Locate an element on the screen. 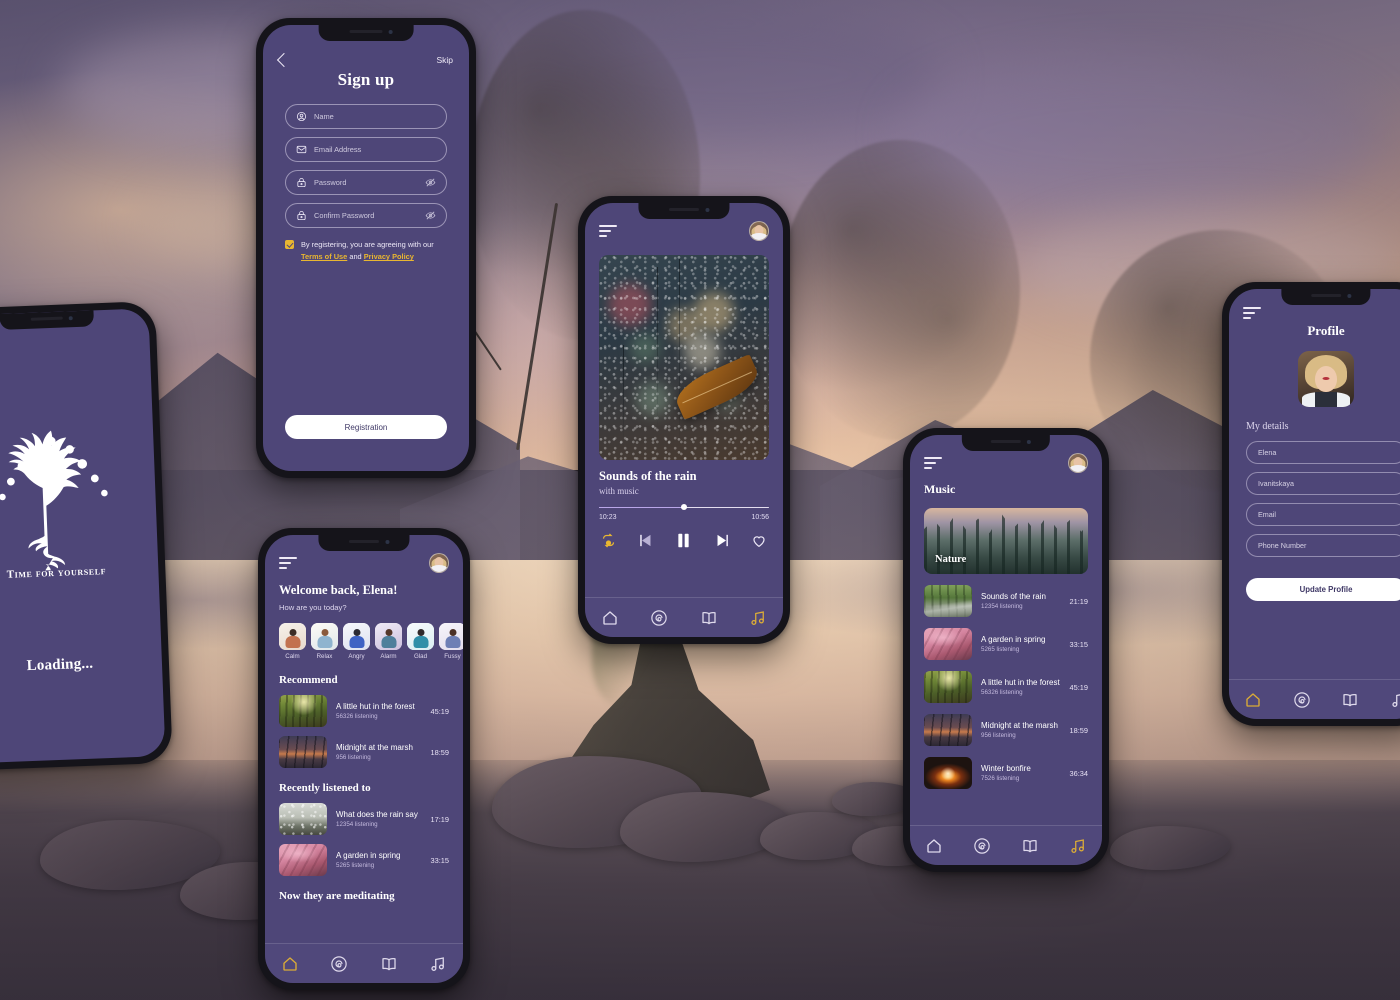 This screenshot has width=1400, height=1000. now-playing-title: Sounds of the rain is located at coordinates (648, 476).